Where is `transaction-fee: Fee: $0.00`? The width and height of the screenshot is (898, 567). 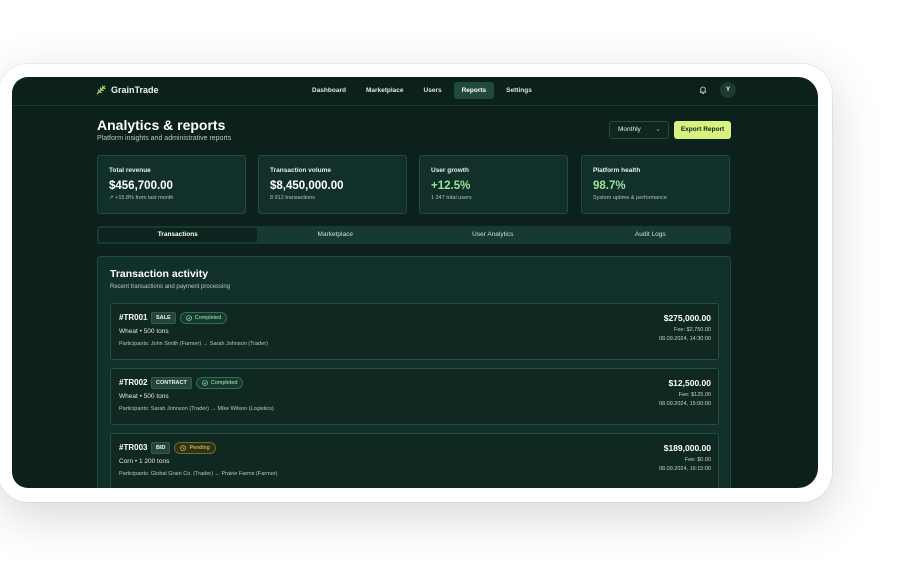
transaction-fee: Fee: $0.00 is located at coordinates (697, 460).